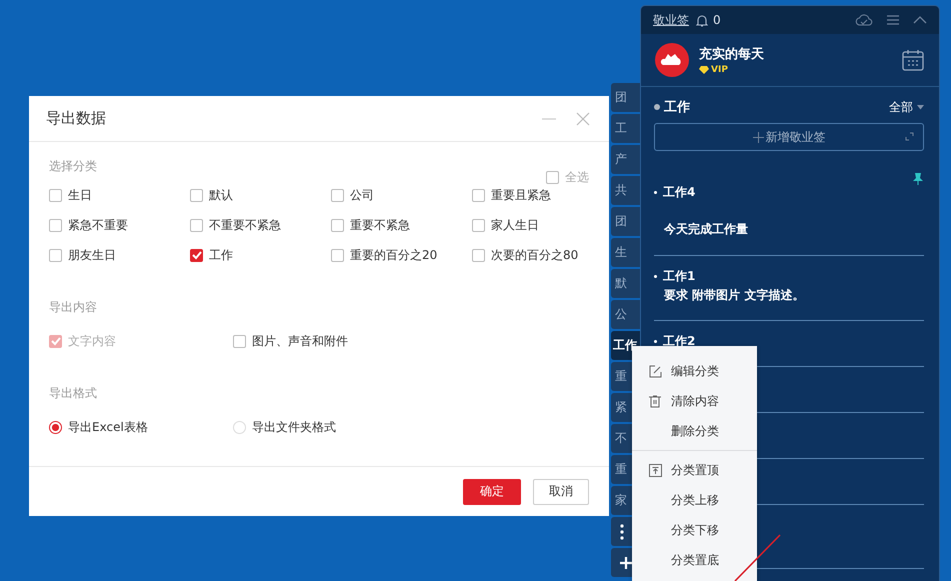  I want to click on section-label: 导出格式, so click(73, 393).